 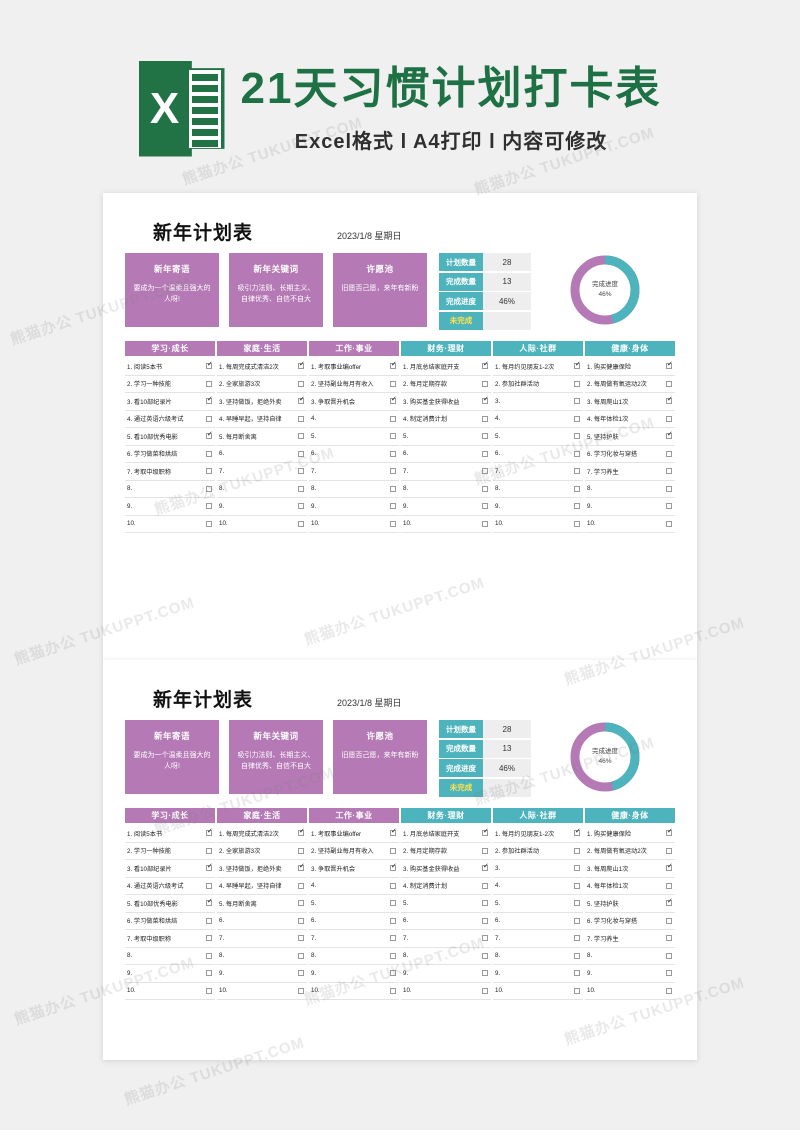 I want to click on goal-row: 3., so click(x=538, y=402).